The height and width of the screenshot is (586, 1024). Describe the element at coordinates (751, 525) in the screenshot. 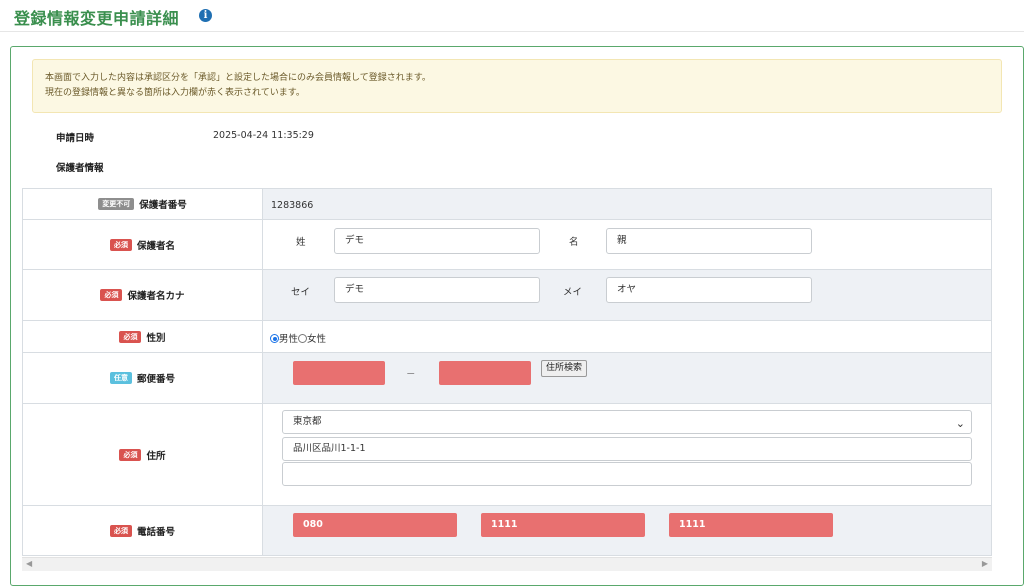

I see `phone-part3-input: 1111` at that location.